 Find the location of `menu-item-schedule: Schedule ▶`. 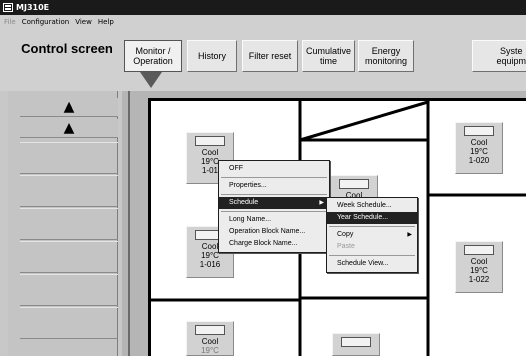

menu-item-schedule: Schedule ▶ is located at coordinates (274, 203).